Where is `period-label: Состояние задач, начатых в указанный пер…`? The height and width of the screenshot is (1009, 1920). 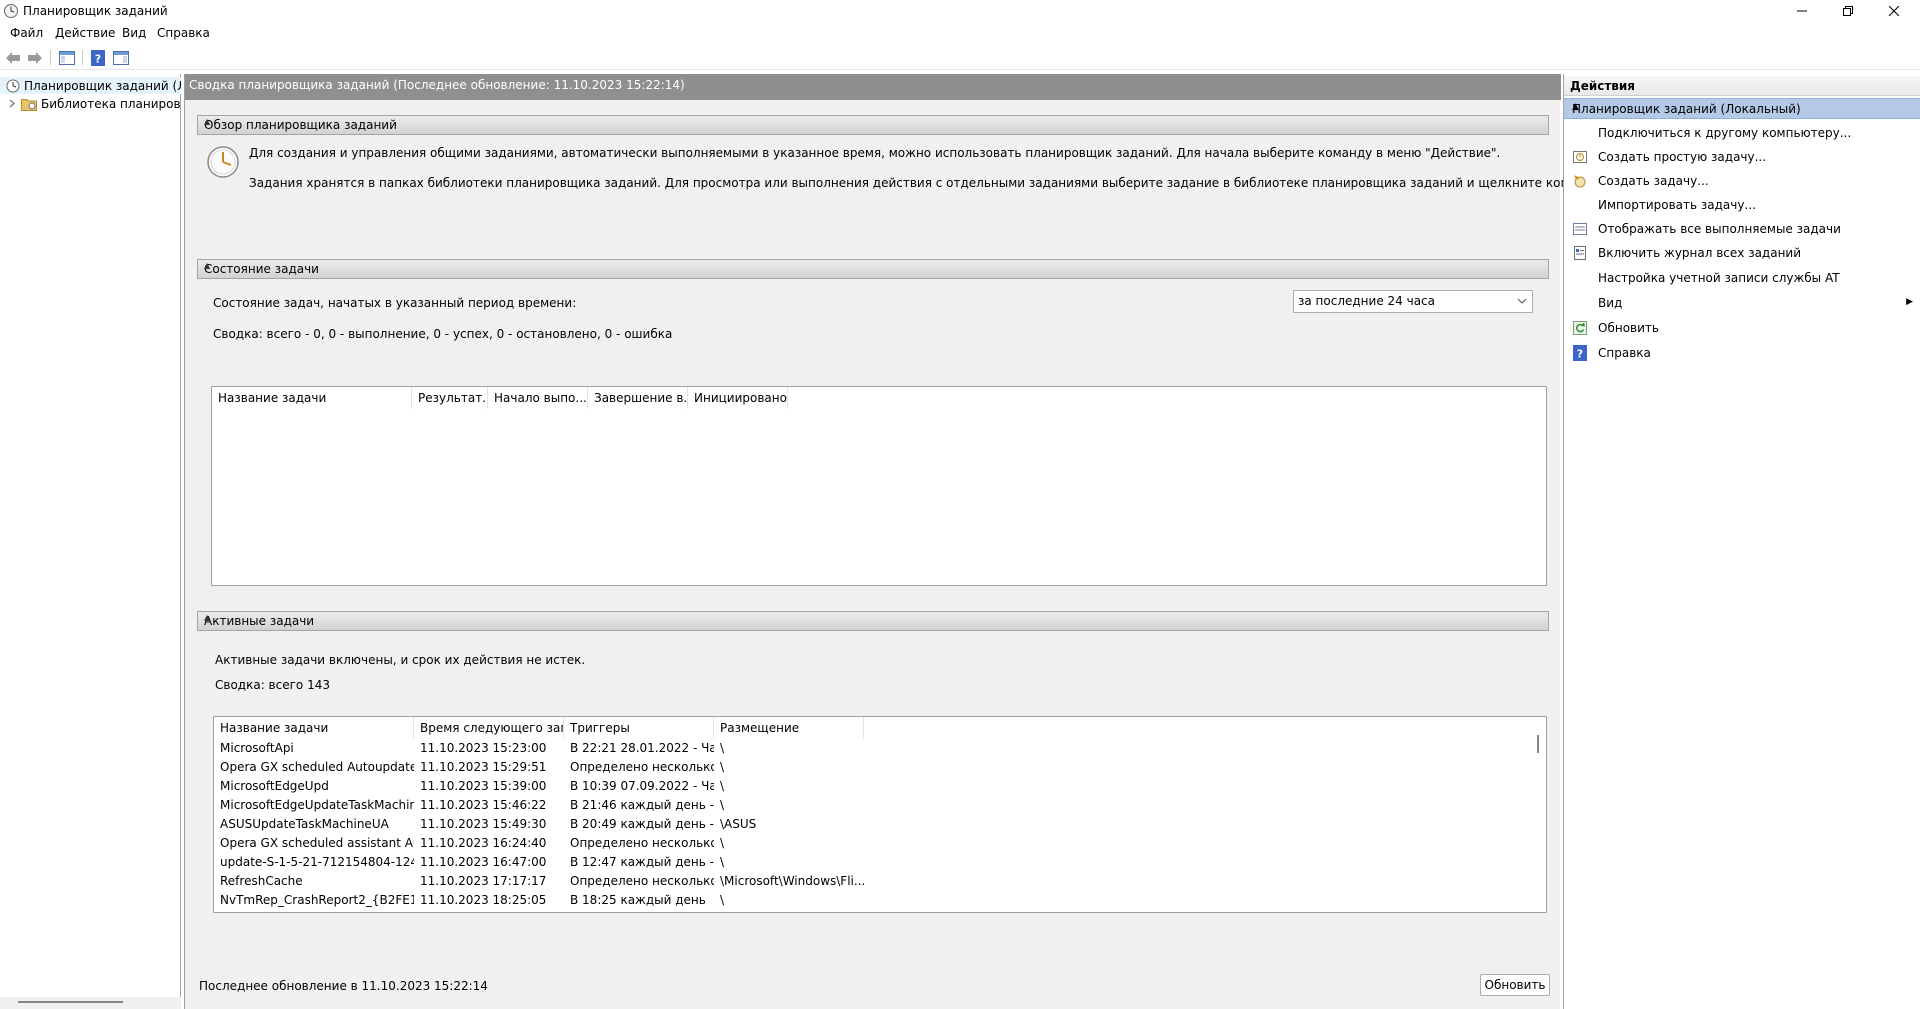
period-label: Состояние задач, начатых в указанный пер… is located at coordinates (395, 303).